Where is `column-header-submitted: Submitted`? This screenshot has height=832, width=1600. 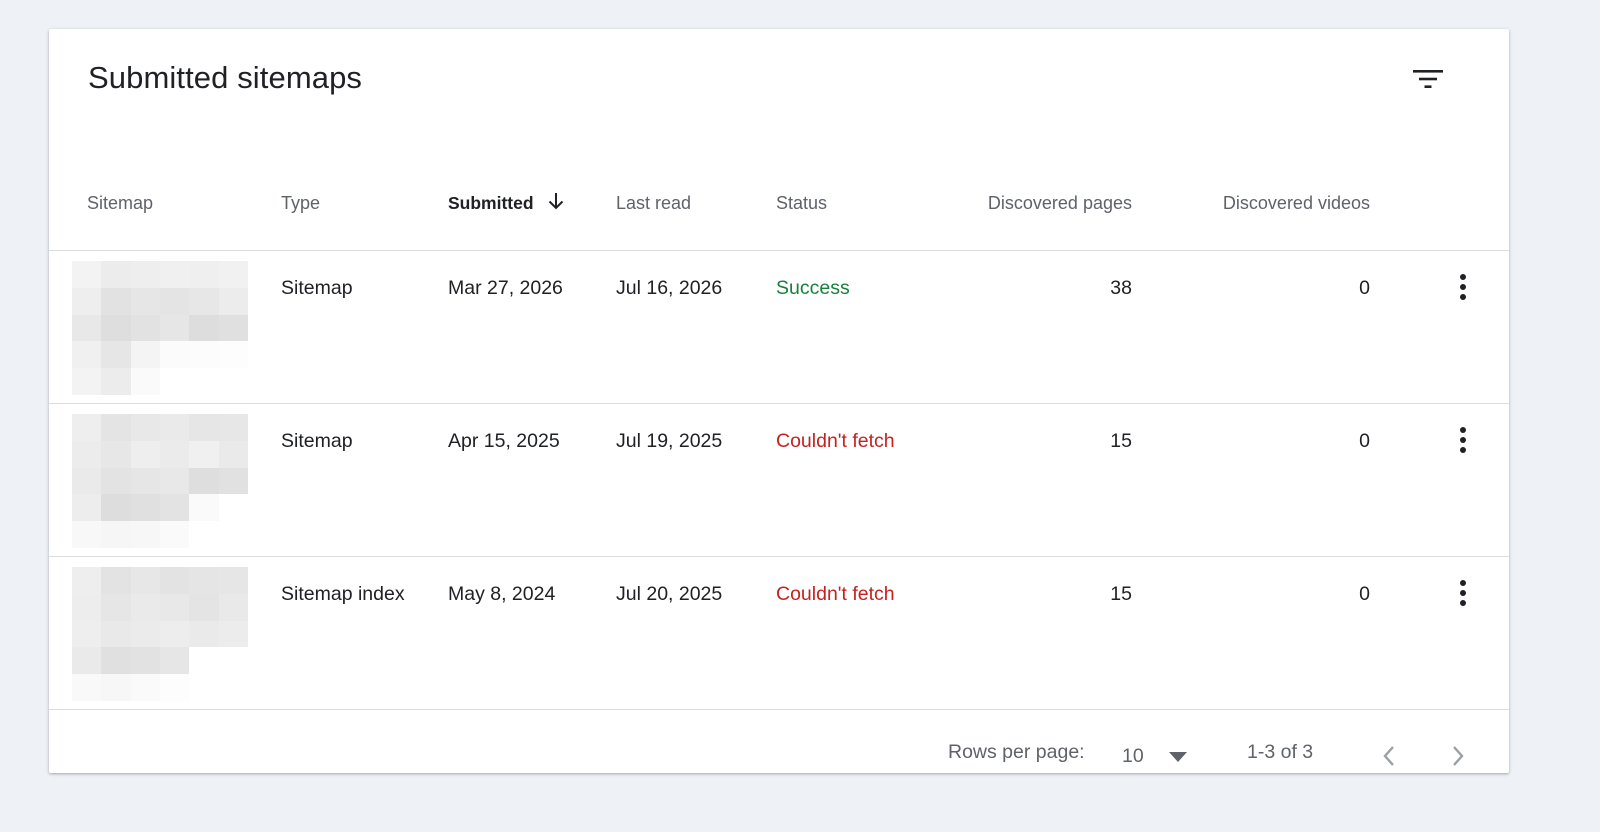
column-header-submitted: Submitted is located at coordinates (507, 203).